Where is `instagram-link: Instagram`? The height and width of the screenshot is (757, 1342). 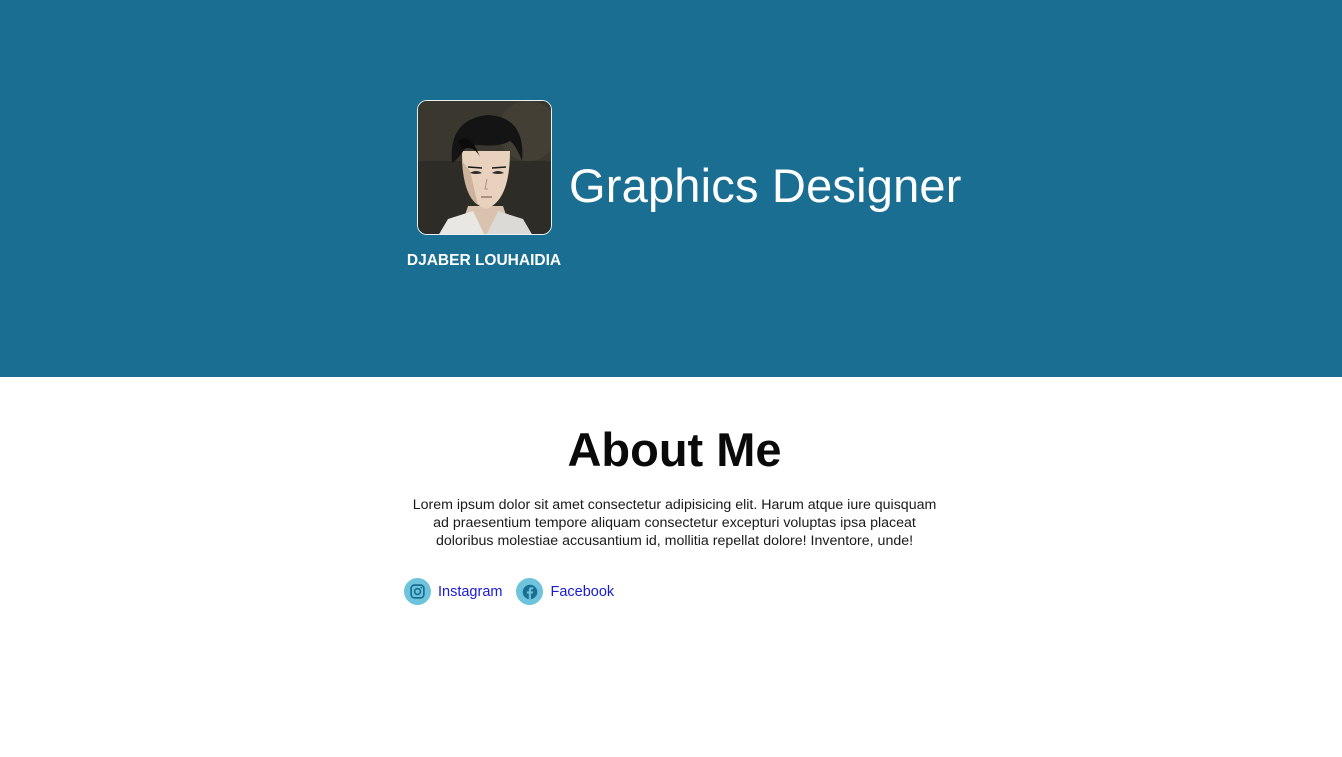 instagram-link: Instagram is located at coordinates (453, 591).